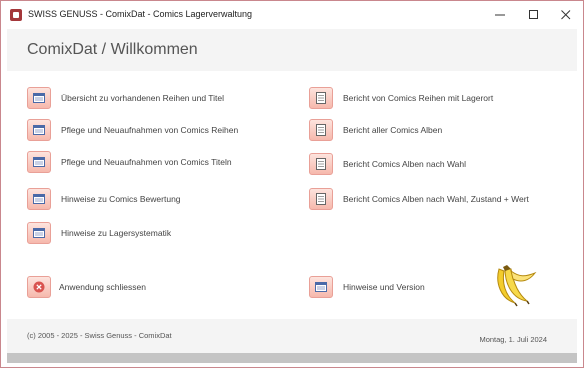 The image size is (584, 368). I want to click on close-icon, so click(566, 15).